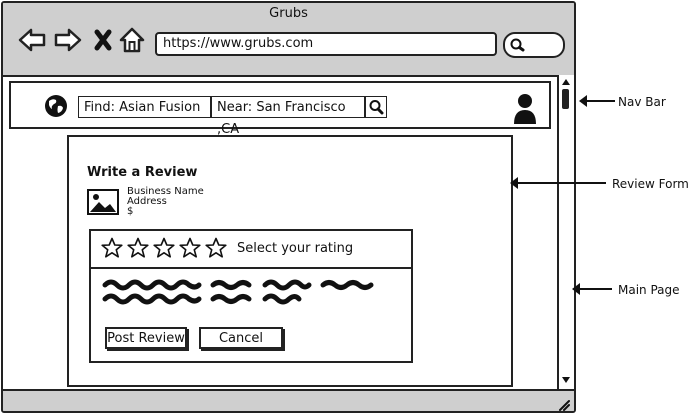 Image resolution: width=689 pixels, height=416 pixels. Describe the element at coordinates (566, 82) in the screenshot. I see `scroll-up-icon` at that location.